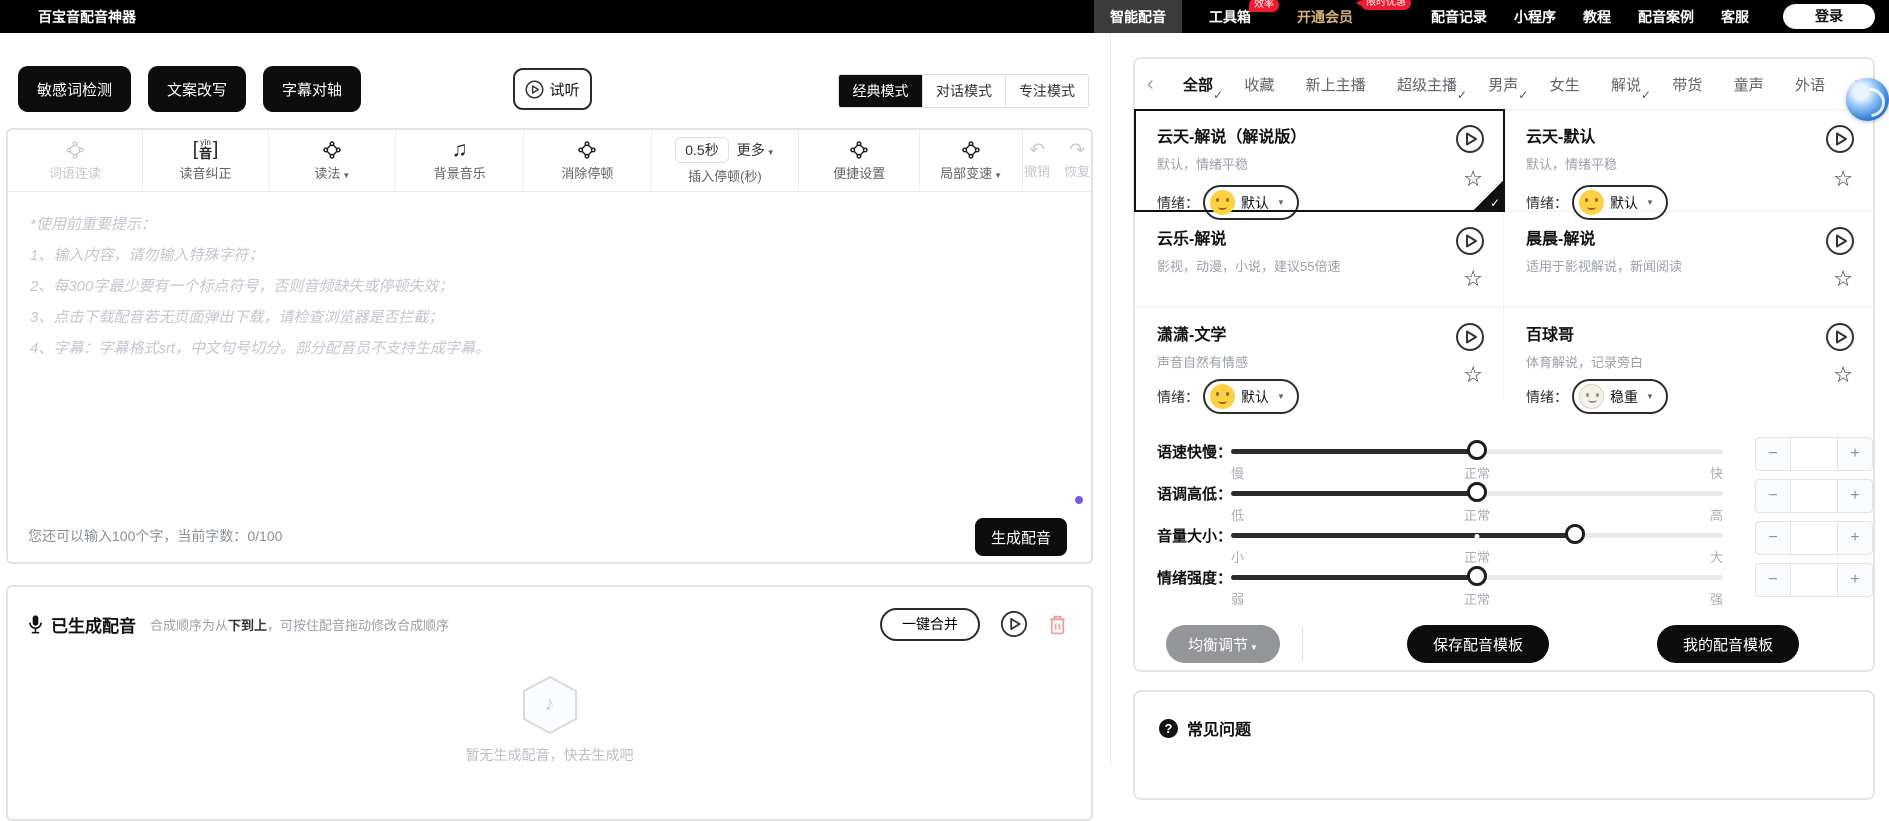 This screenshot has width=1889, height=821. I want to click on category-favorites: 收藏, so click(1259, 84).